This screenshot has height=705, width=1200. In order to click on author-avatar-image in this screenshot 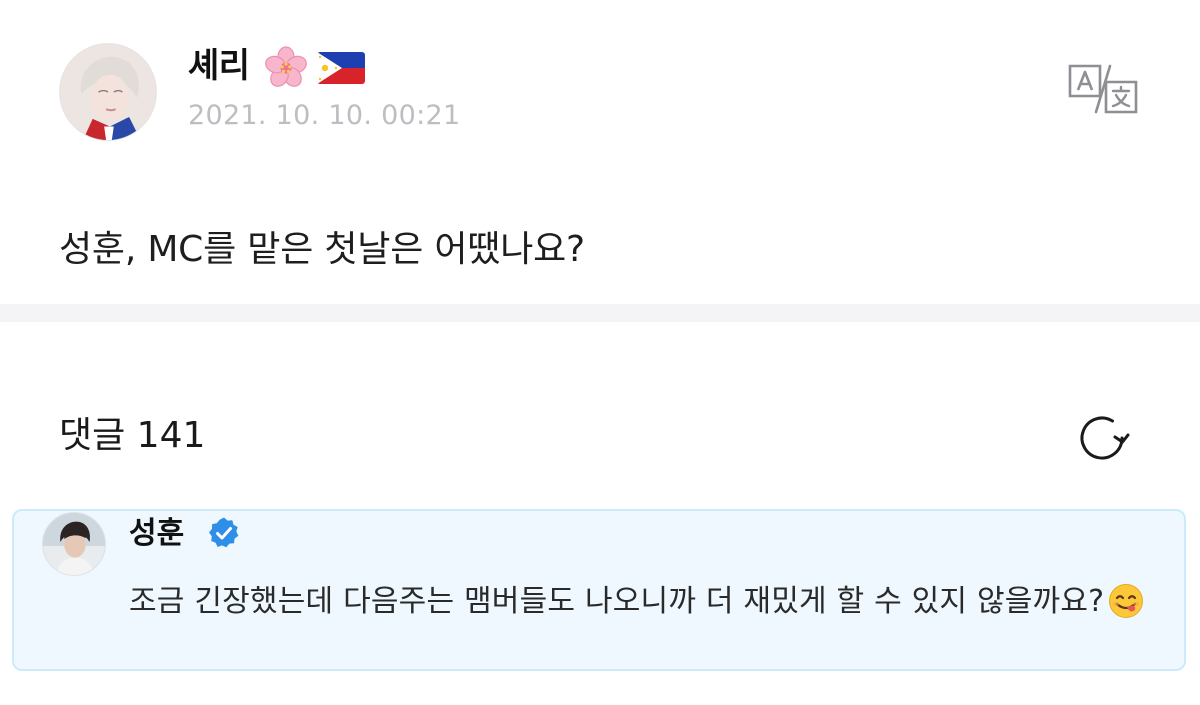, I will do `click(108, 92)`.